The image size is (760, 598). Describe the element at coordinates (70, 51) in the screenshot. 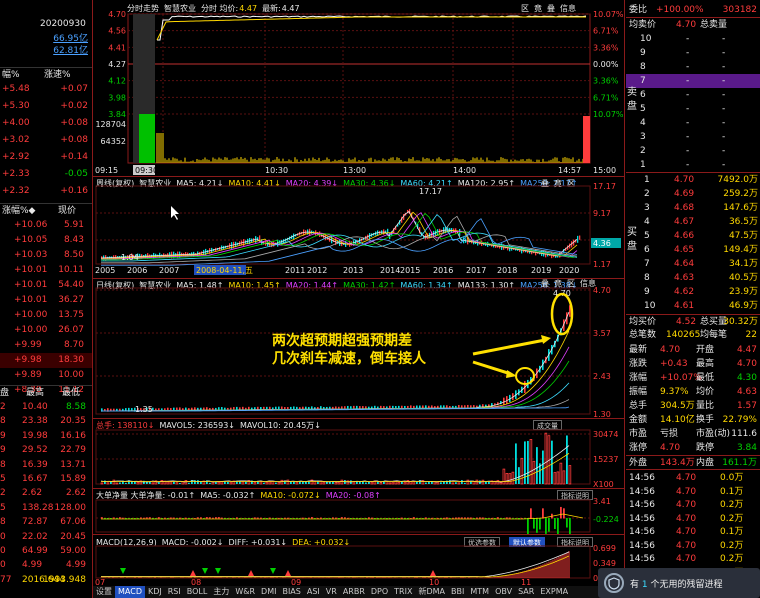

I see `amount-link-2: 62.81亿` at that location.